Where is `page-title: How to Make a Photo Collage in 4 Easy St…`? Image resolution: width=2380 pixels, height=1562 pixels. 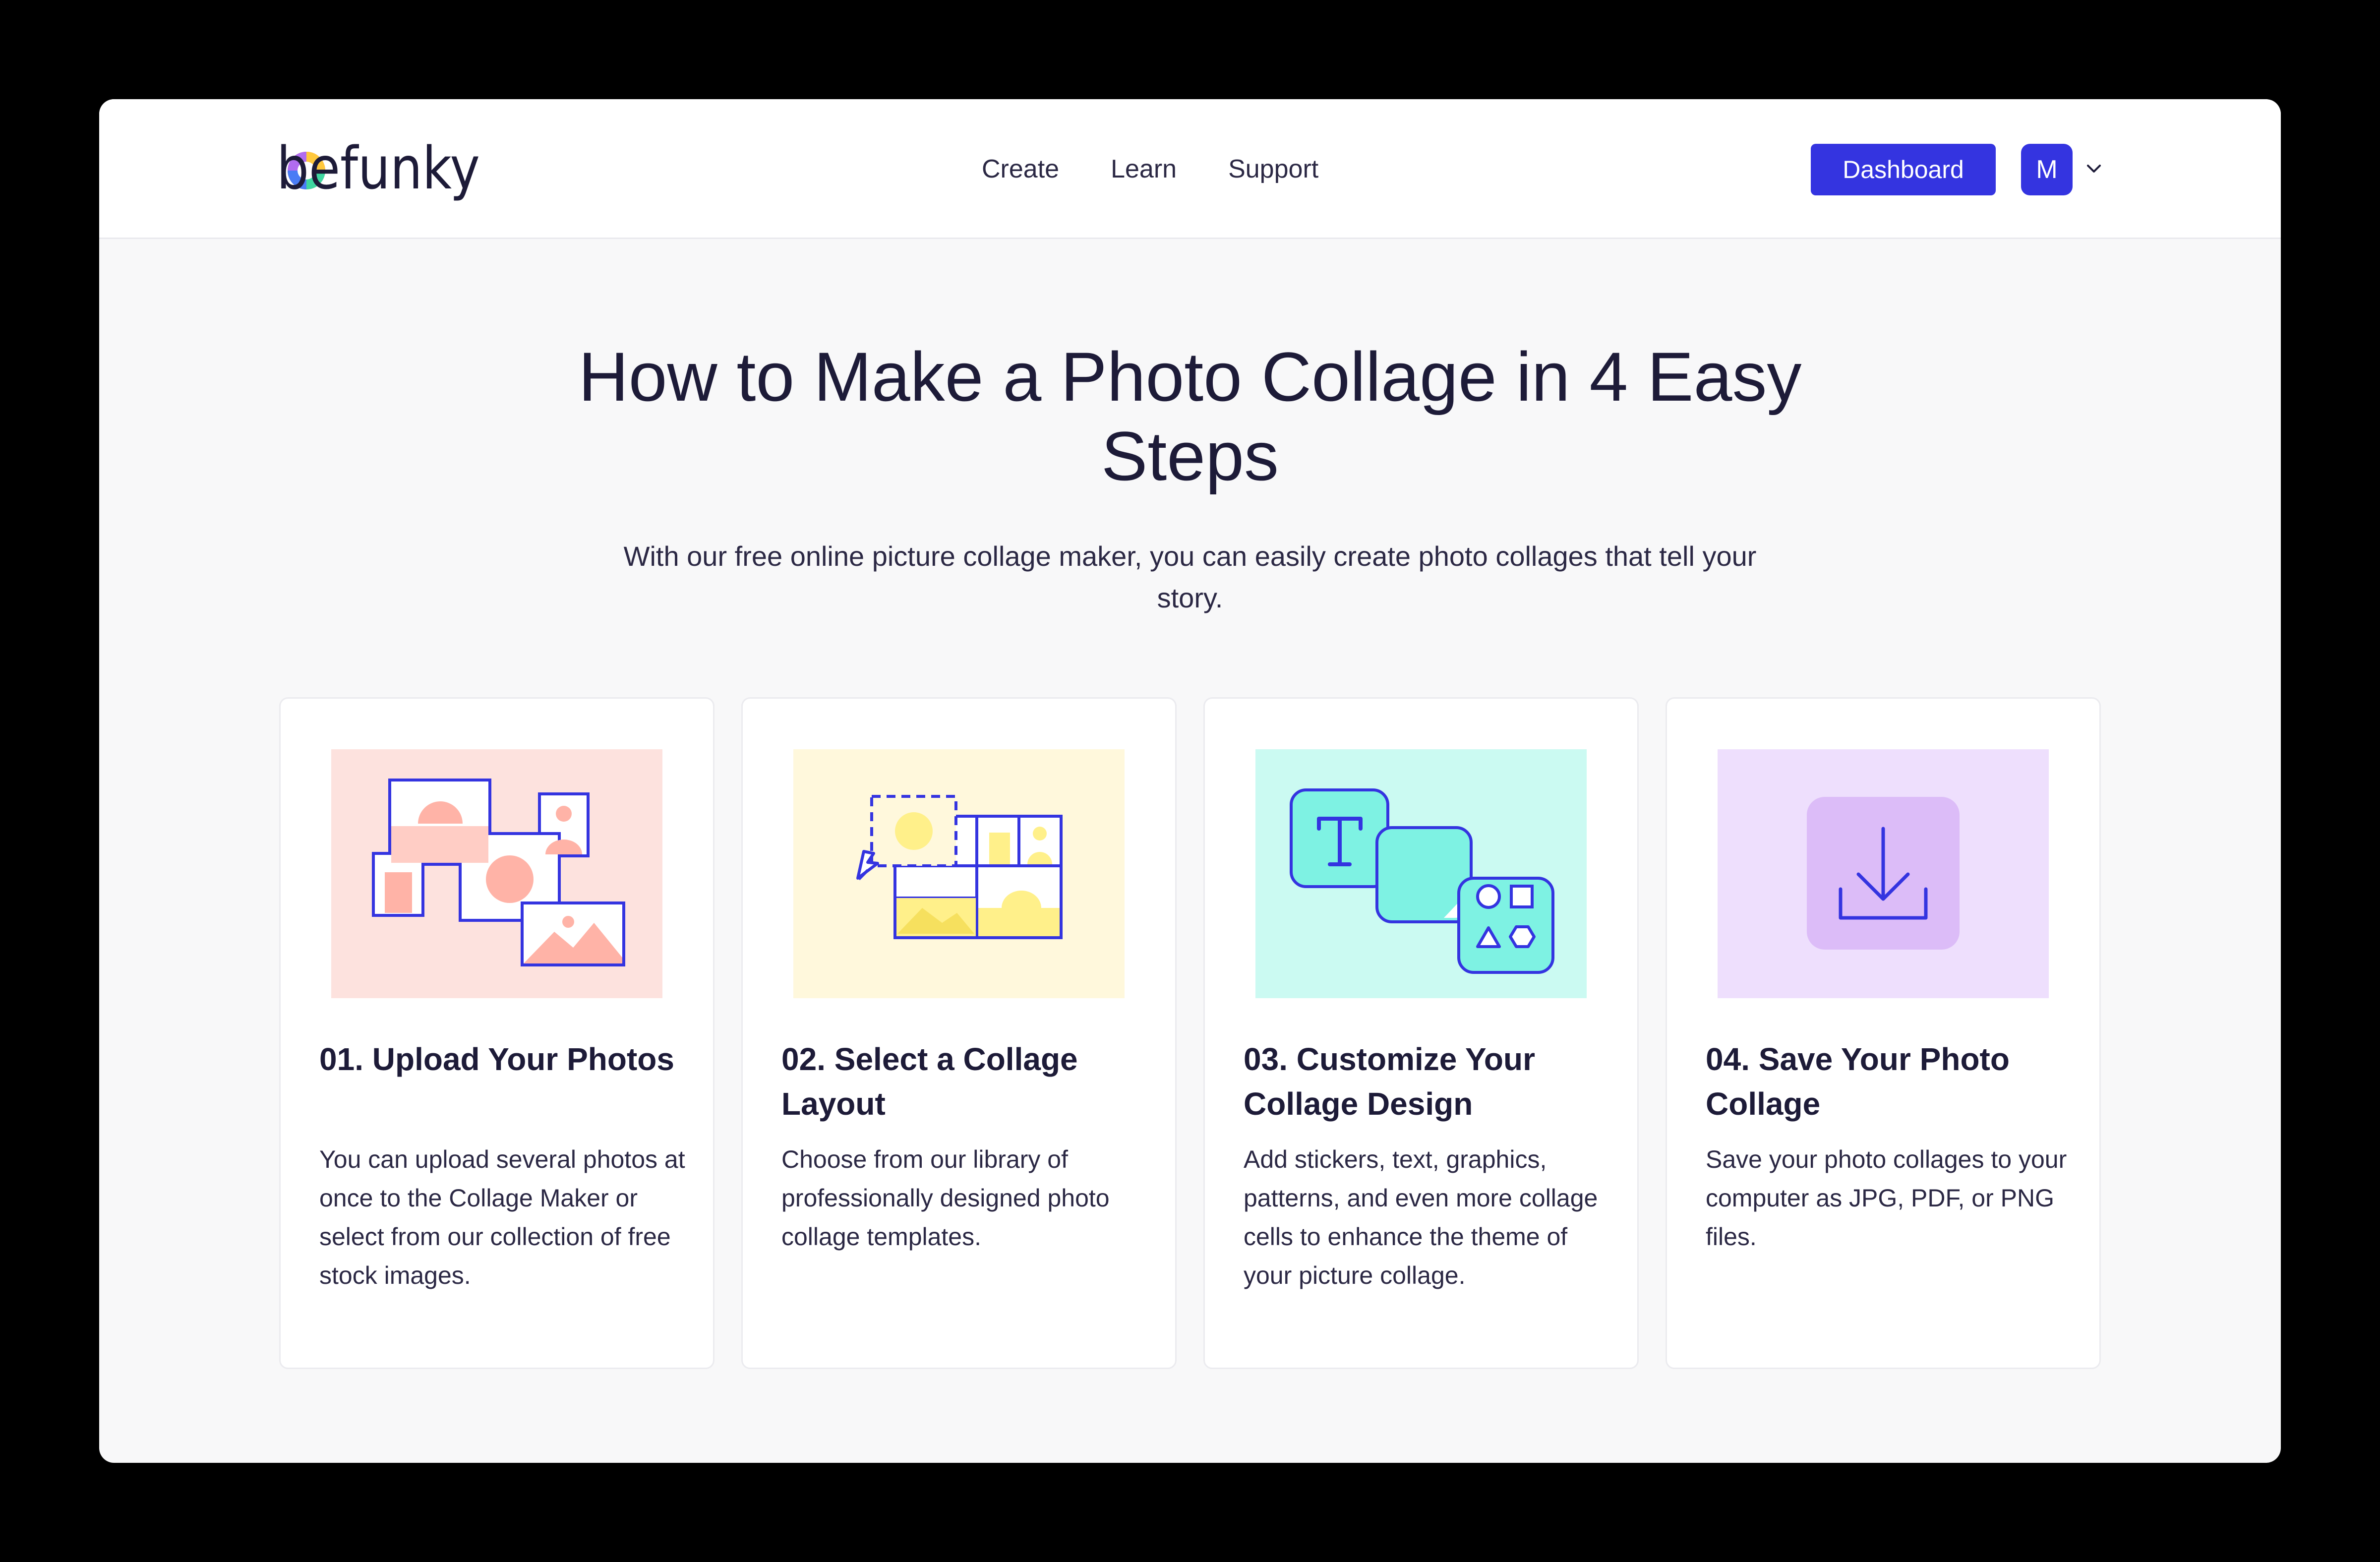 page-title: How to Make a Photo Collage in 4 Easy St… is located at coordinates (1190, 416).